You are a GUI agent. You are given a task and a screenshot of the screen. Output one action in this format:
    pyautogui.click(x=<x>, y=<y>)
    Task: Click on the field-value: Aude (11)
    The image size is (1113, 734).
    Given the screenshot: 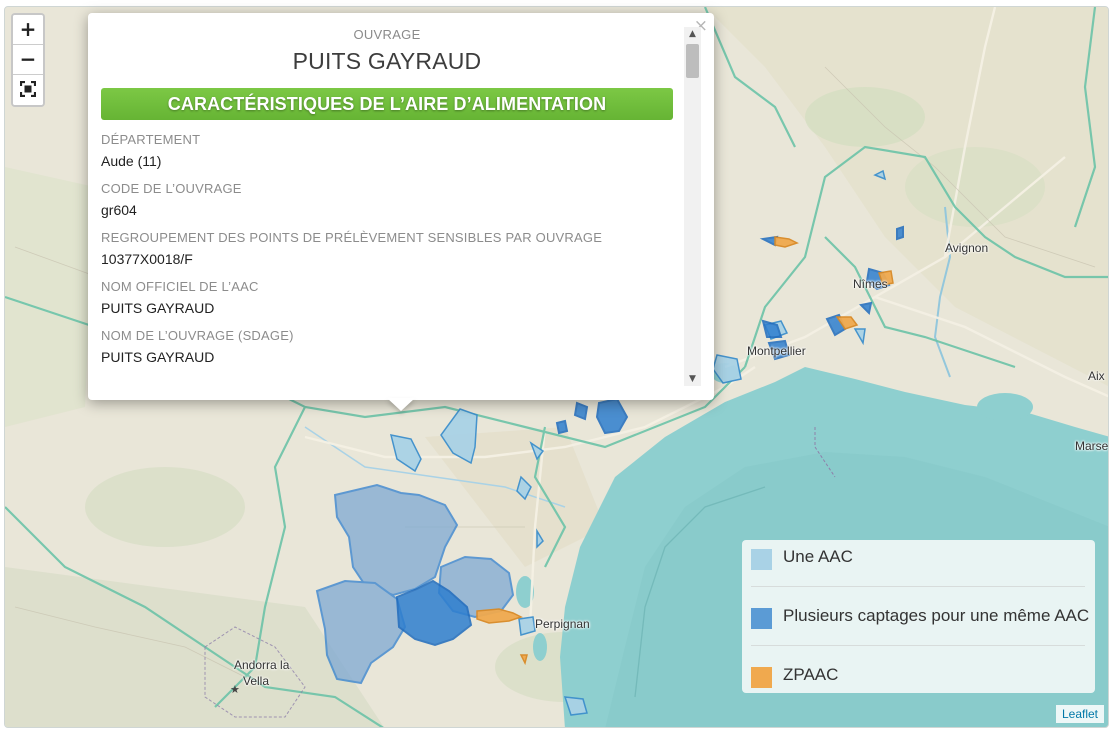 What is the action you would take?
    pyautogui.click(x=131, y=161)
    